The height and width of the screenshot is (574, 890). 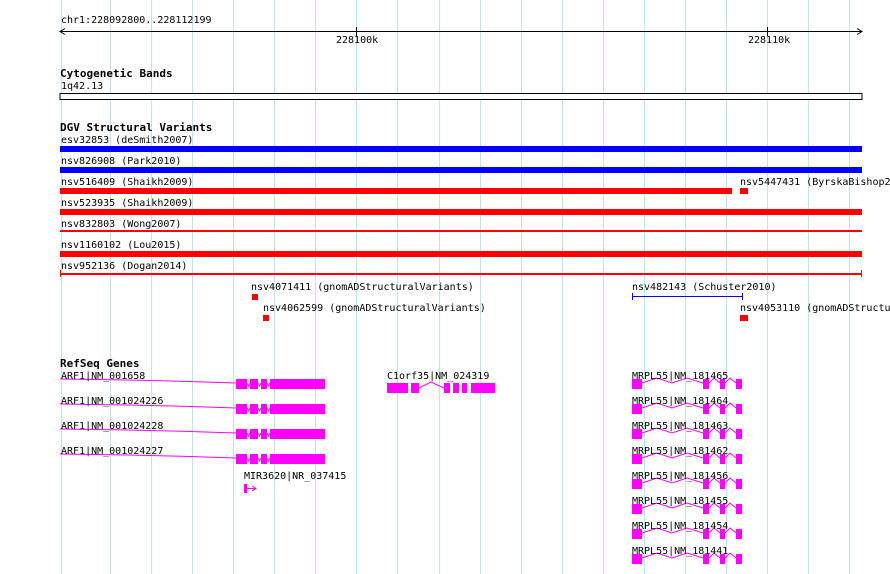 I want to click on variant-label: nsv5447431 (ByrskaBishop2, so click(x=815, y=182).